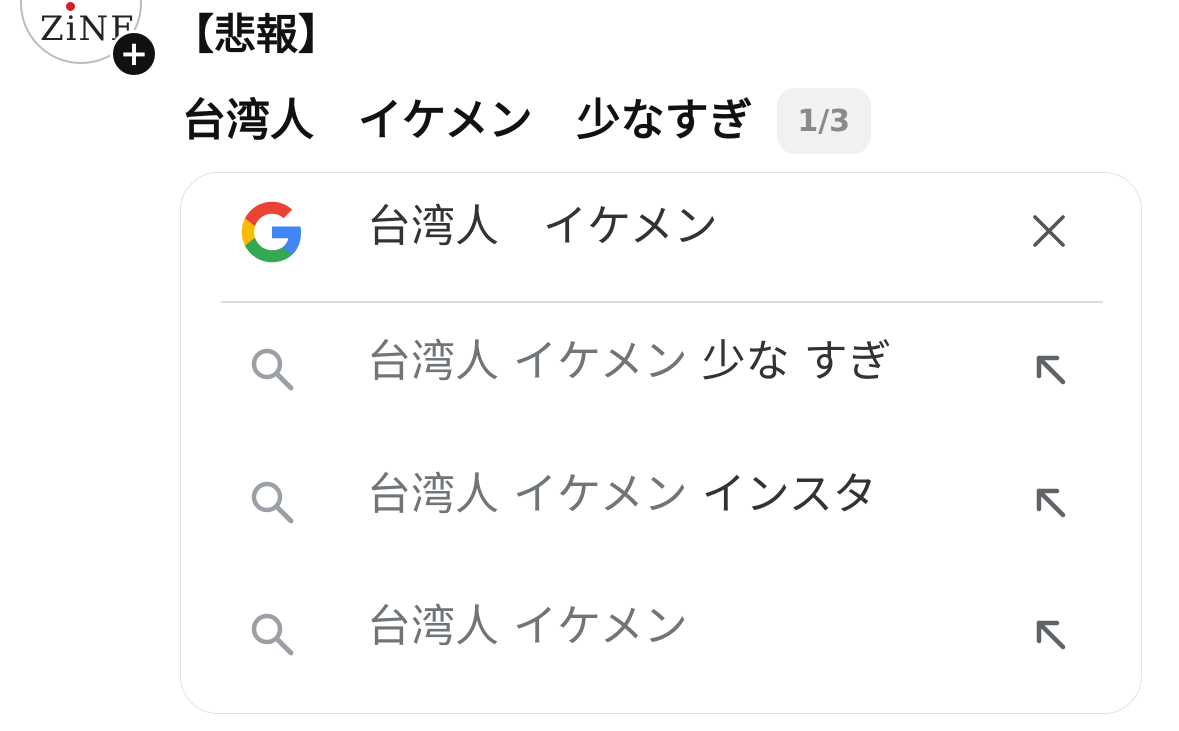 This screenshot has height=731, width=1179. I want to click on suggestion-text: 台湾人 イケメン 少な すぎ, so click(629, 362).